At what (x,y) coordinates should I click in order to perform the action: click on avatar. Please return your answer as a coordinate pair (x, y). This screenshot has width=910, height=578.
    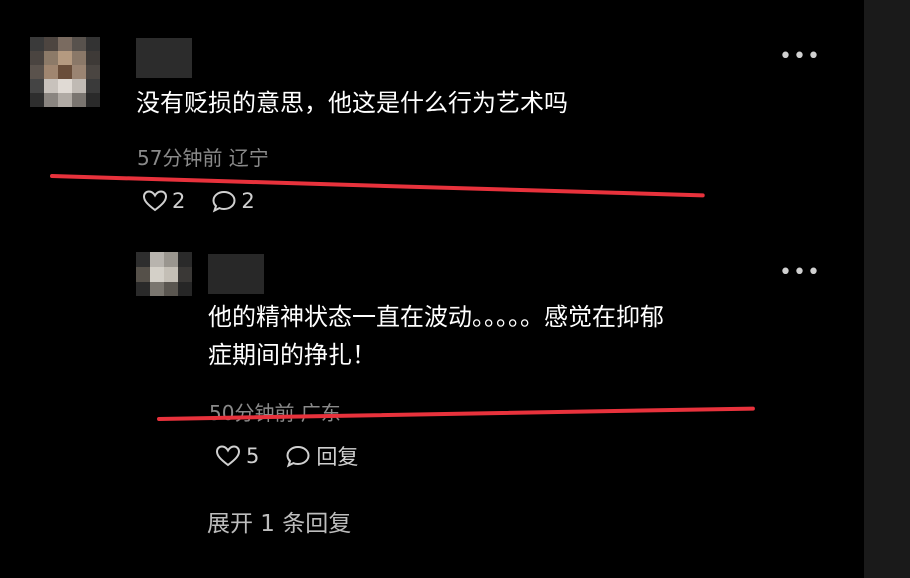
    Looking at the image, I should click on (65, 72).